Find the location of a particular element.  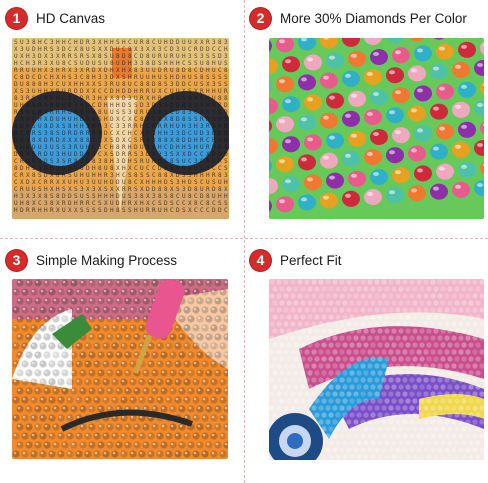

step-number-badge: 2 is located at coordinates (260, 18).